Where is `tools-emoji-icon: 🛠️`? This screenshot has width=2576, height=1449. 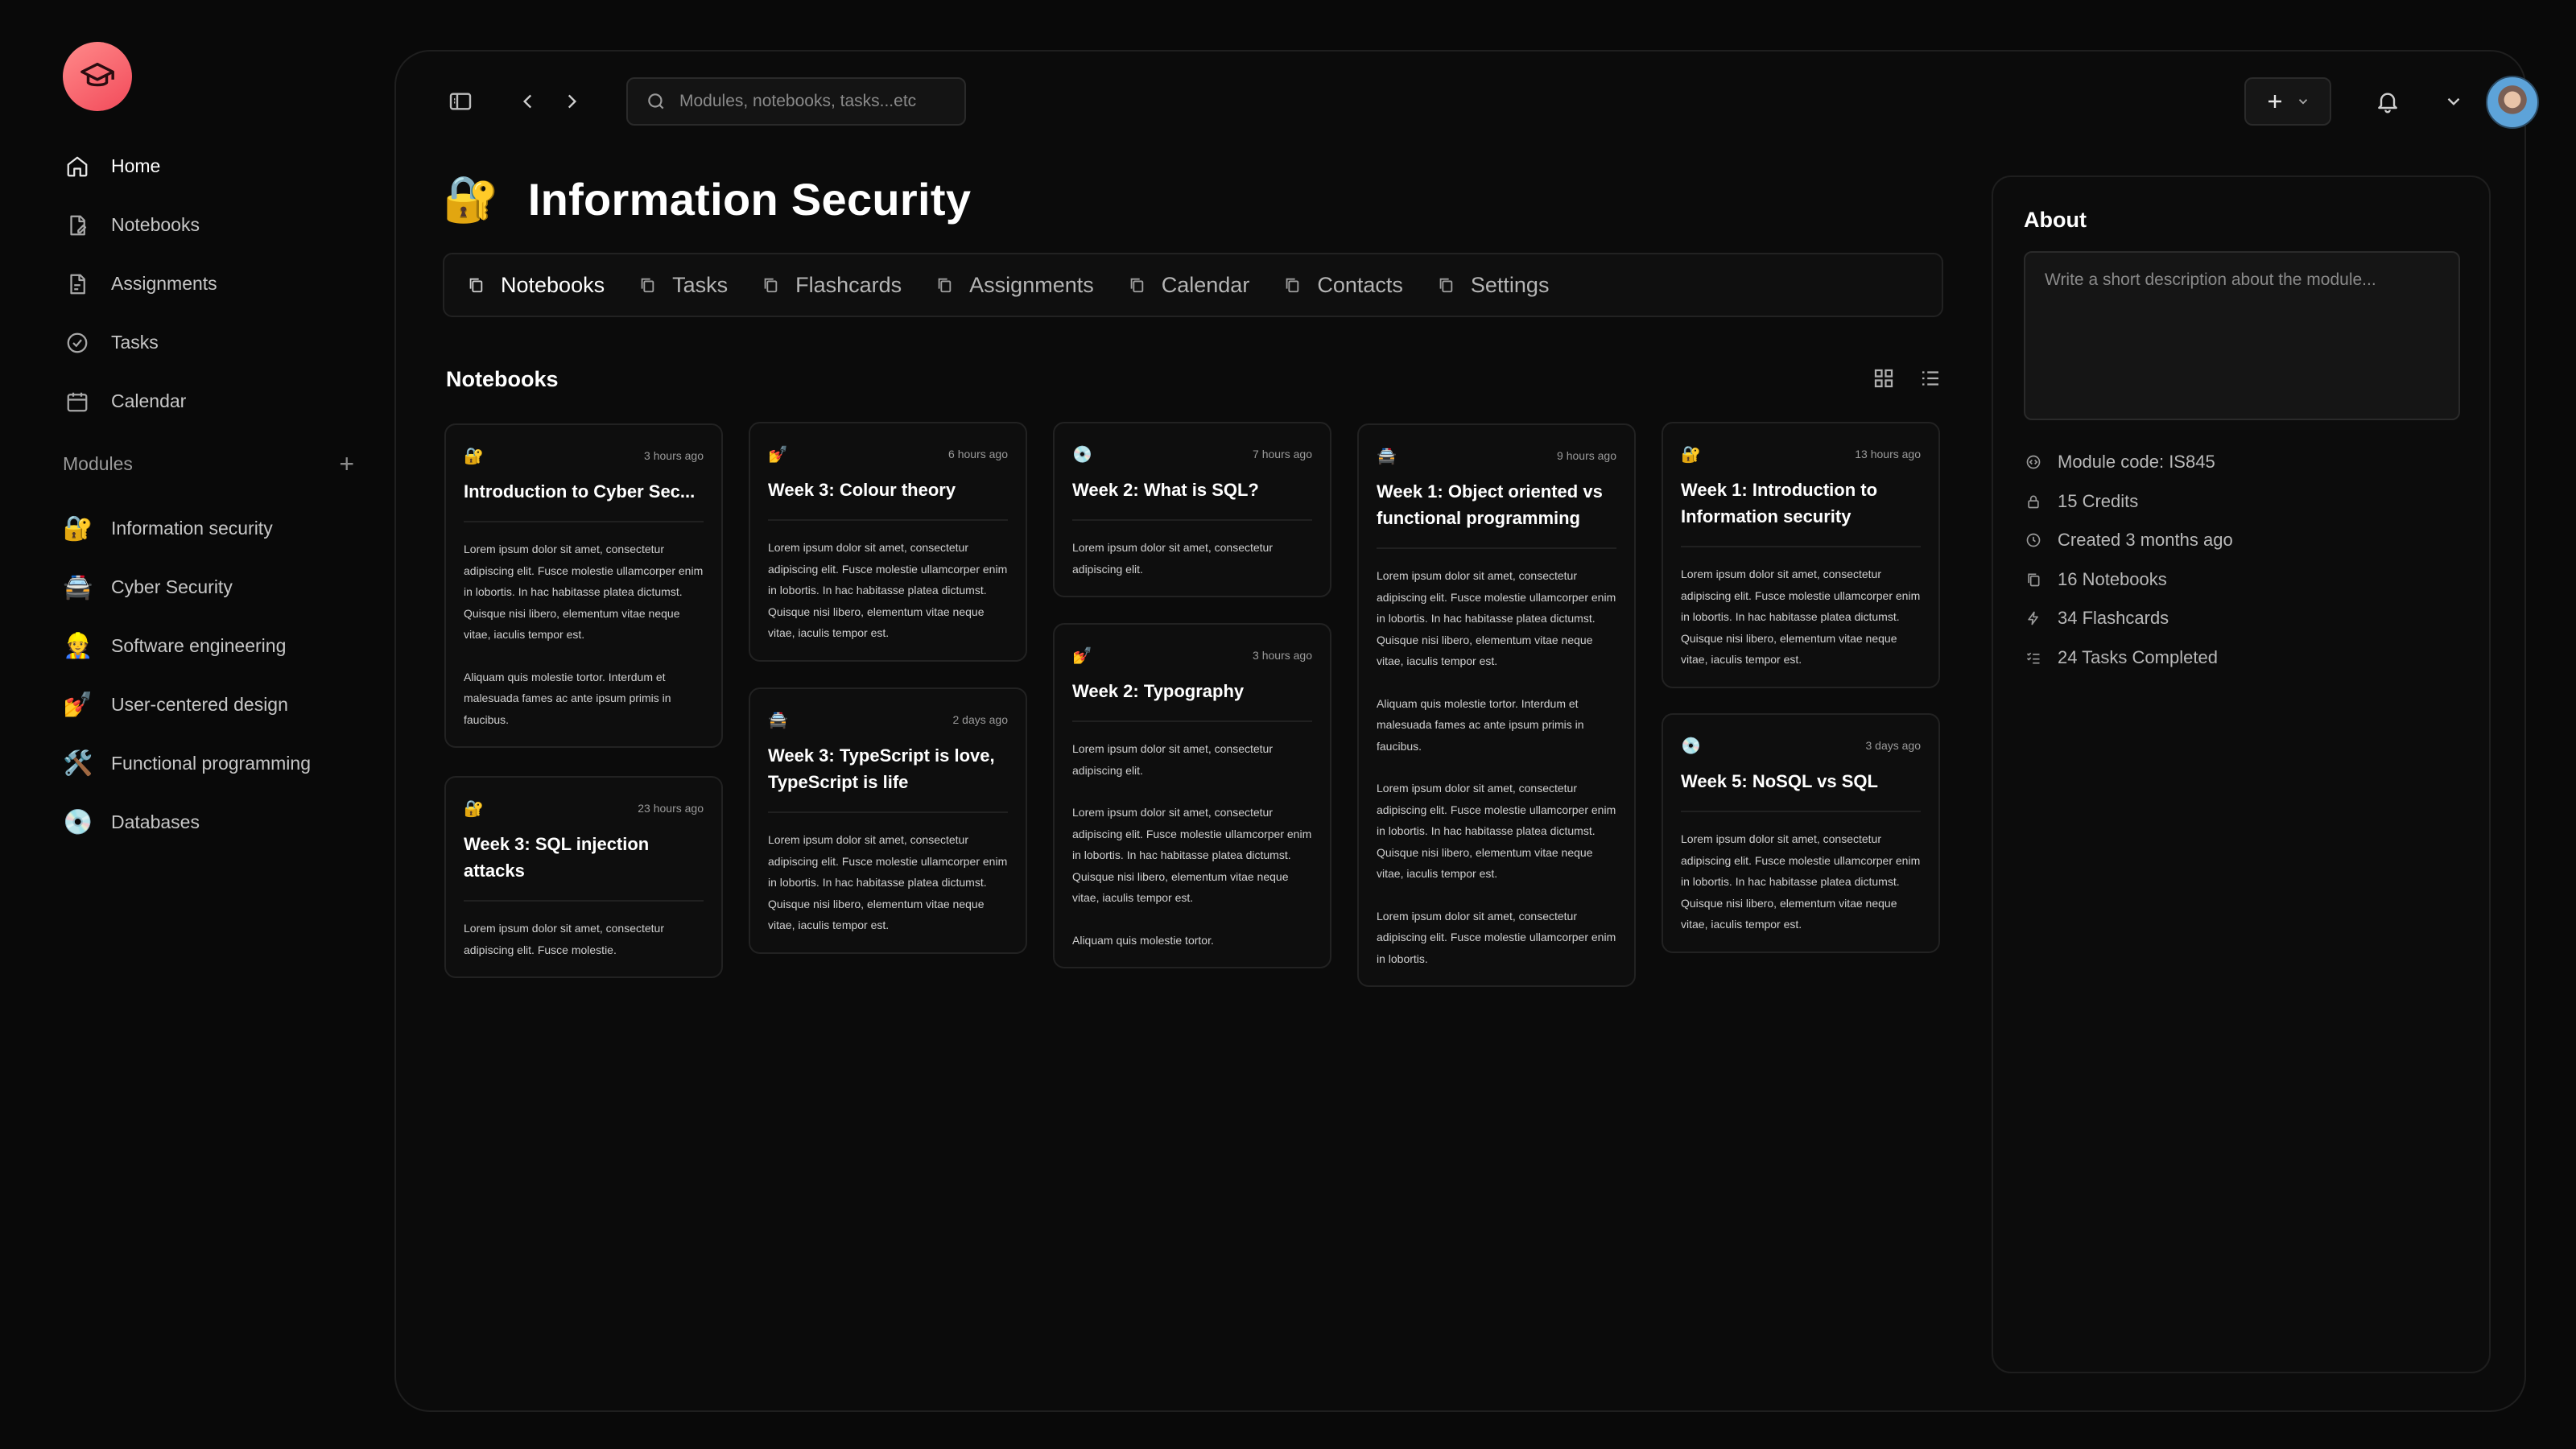 tools-emoji-icon: 🛠️ is located at coordinates (78, 763).